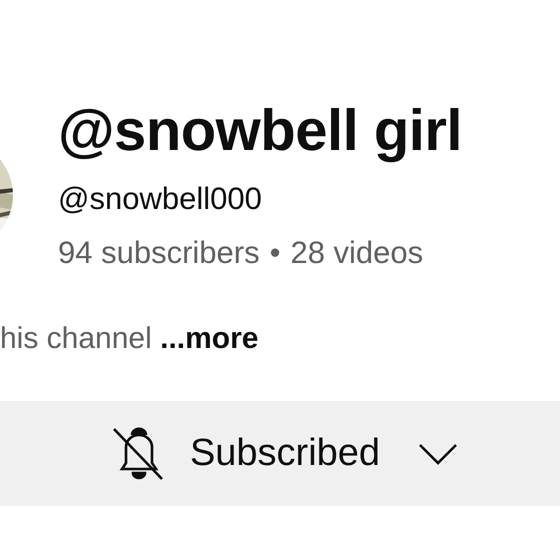 The width and height of the screenshot is (560, 560). I want to click on channel-handle: @snowbell000, so click(160, 199).